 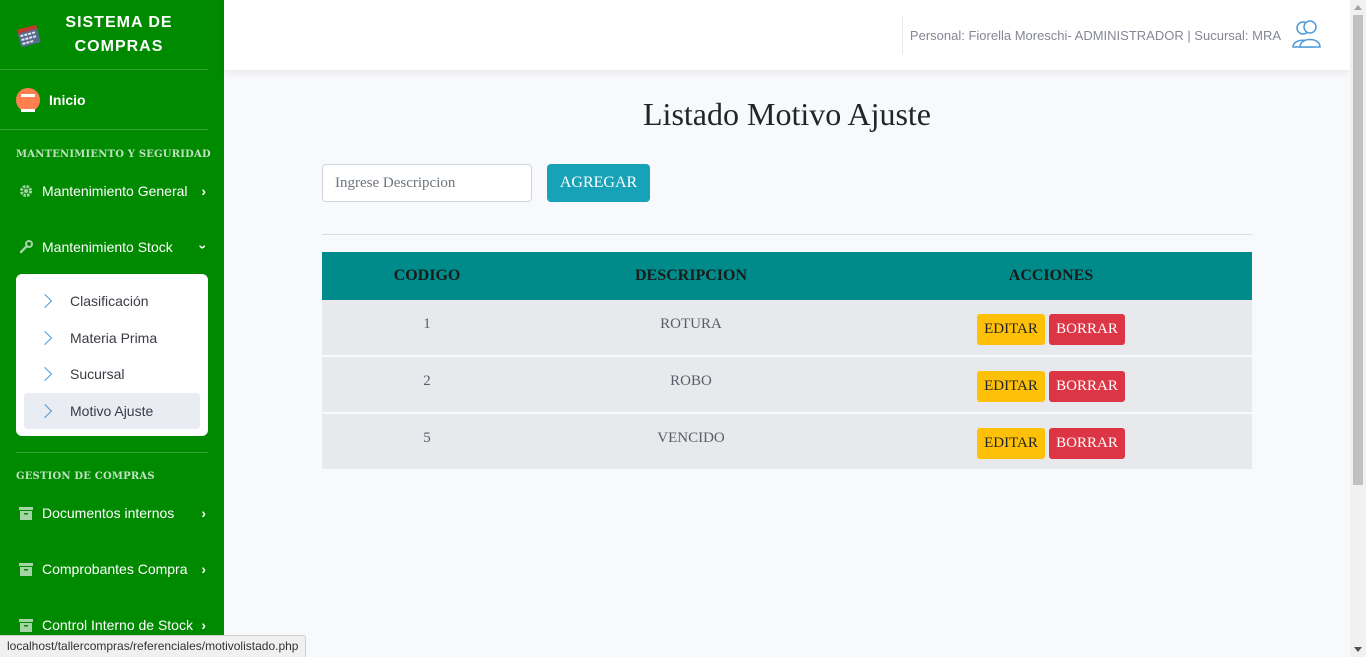 What do you see at coordinates (787, 385) in the screenshot?
I see `table-row: 2 ROBO EDITAR BORRAR` at bounding box center [787, 385].